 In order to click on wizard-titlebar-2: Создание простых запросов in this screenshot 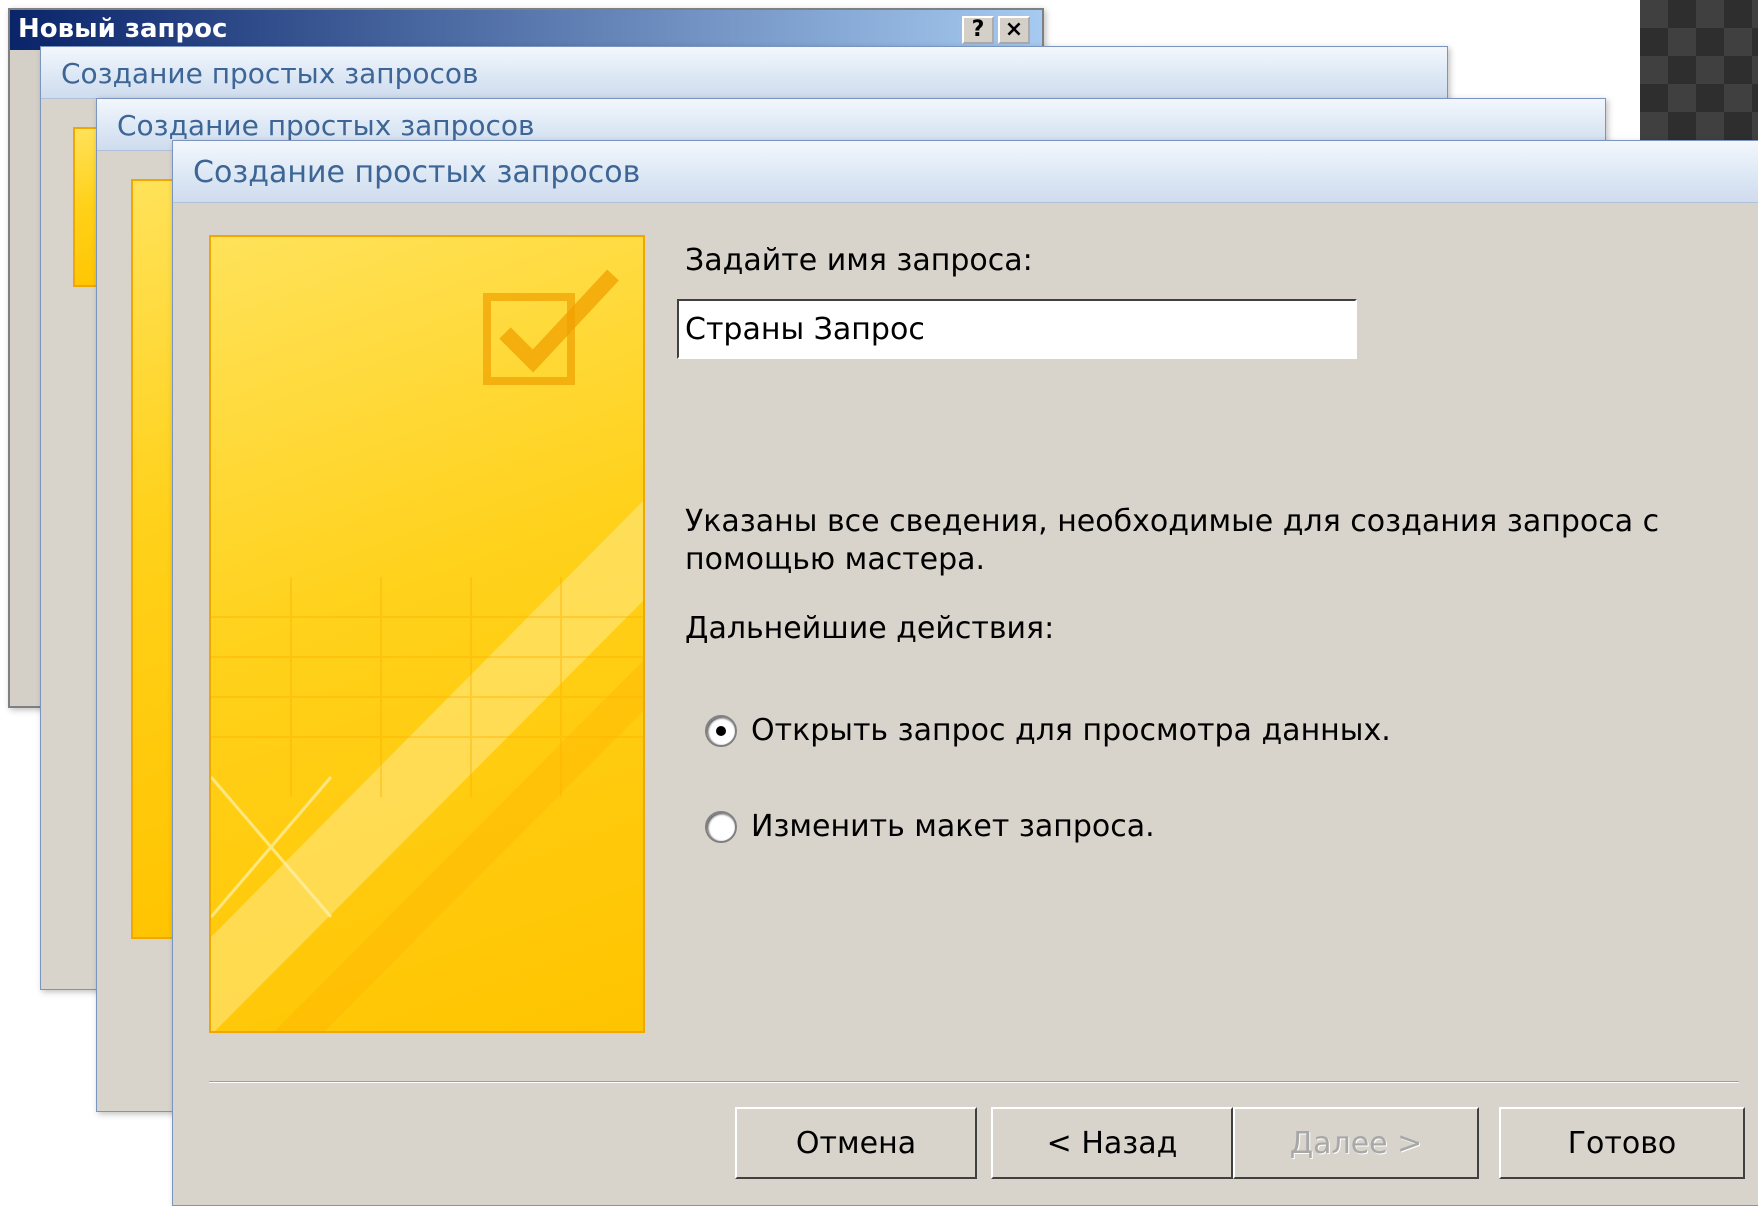, I will do `click(744, 73)`.